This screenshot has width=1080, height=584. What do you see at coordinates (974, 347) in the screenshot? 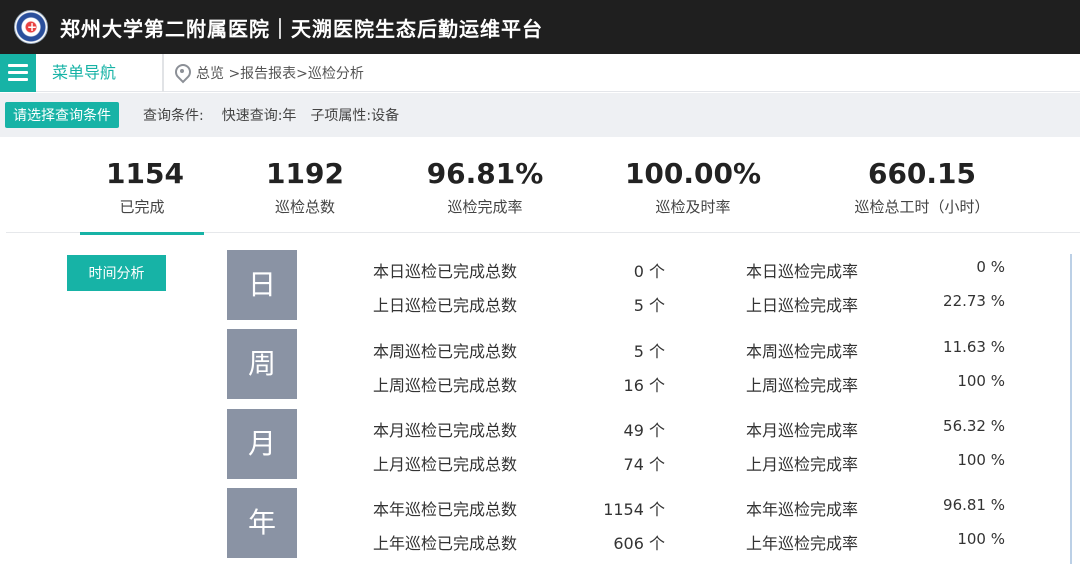
I see `rate-value: 11.63 %` at bounding box center [974, 347].